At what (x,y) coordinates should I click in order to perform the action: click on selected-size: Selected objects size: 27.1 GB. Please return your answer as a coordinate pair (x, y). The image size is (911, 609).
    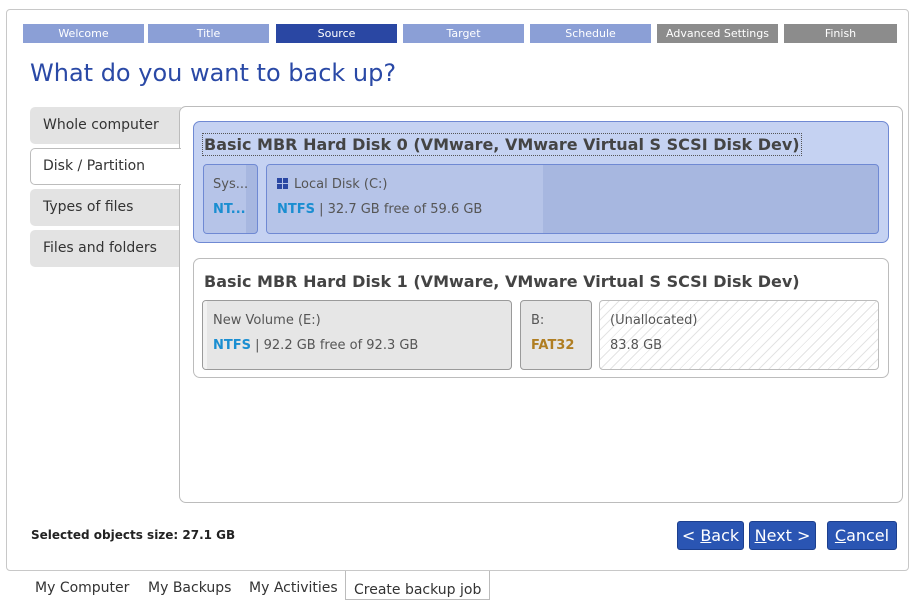
    Looking at the image, I should click on (133, 535).